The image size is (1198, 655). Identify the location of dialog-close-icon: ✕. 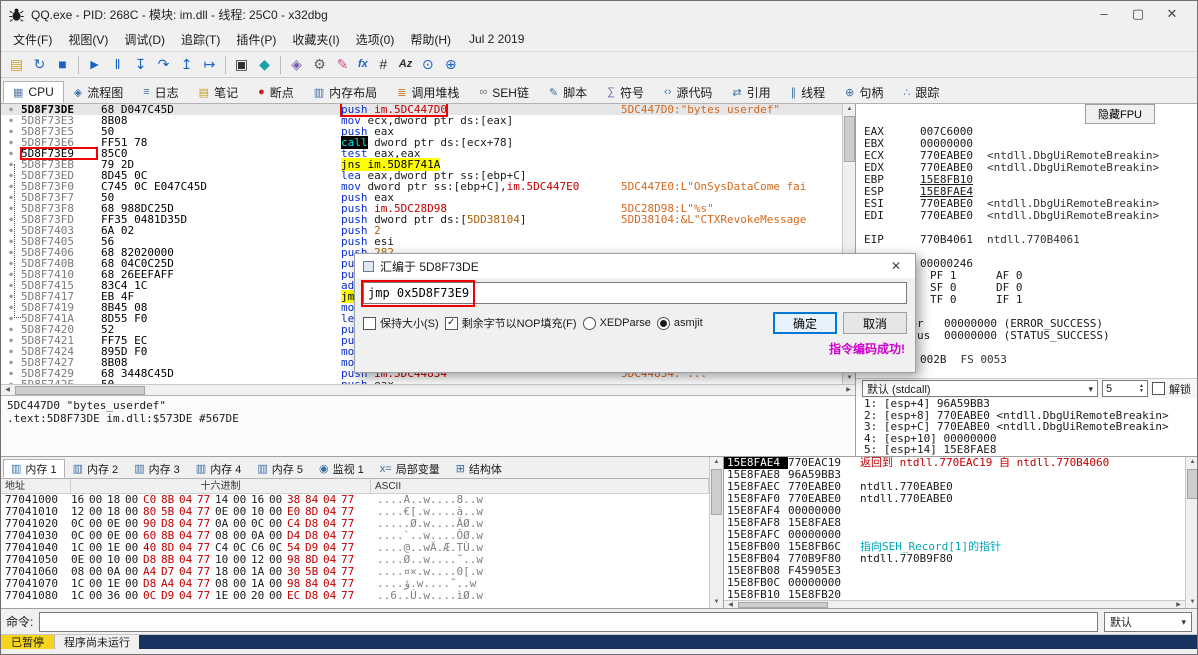
(896, 266).